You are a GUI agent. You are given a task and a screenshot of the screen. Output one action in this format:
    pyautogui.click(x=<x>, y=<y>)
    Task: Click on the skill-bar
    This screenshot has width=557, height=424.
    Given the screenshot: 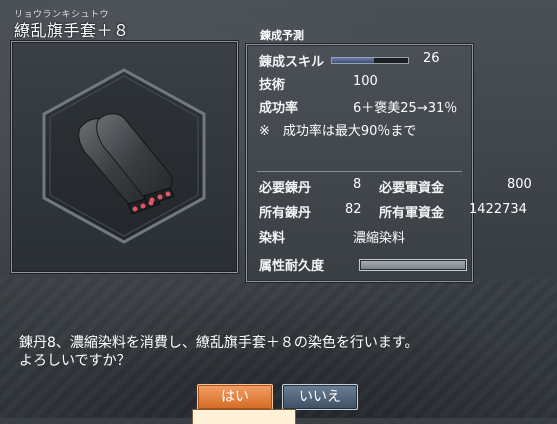 What is the action you would take?
    pyautogui.click(x=370, y=60)
    